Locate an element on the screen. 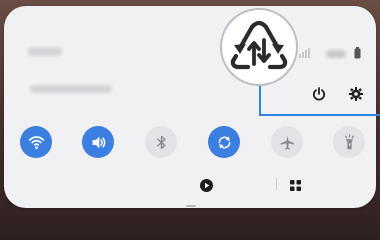 This screenshot has width=380, height=240. wifi-icon is located at coordinates (36, 142).